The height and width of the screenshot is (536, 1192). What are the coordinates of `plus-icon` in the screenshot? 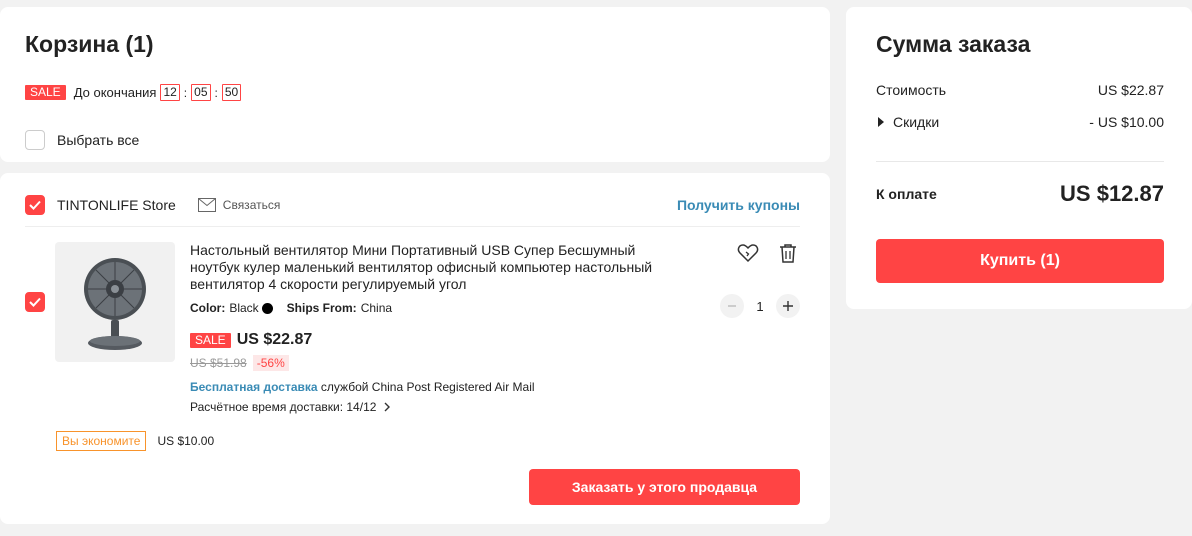 It's located at (788, 306).